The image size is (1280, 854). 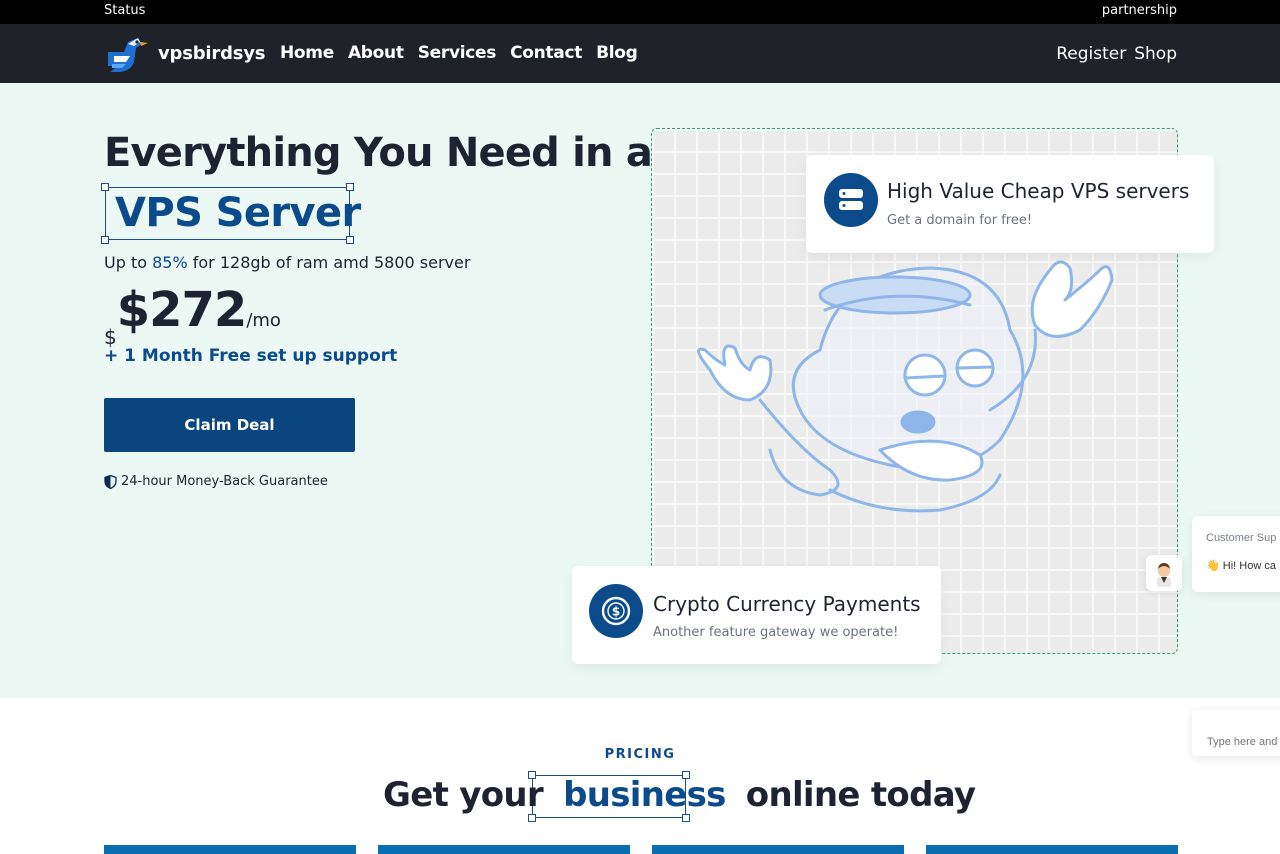 What do you see at coordinates (855, 795) in the screenshot?
I see `pricing-title-after: online today` at bounding box center [855, 795].